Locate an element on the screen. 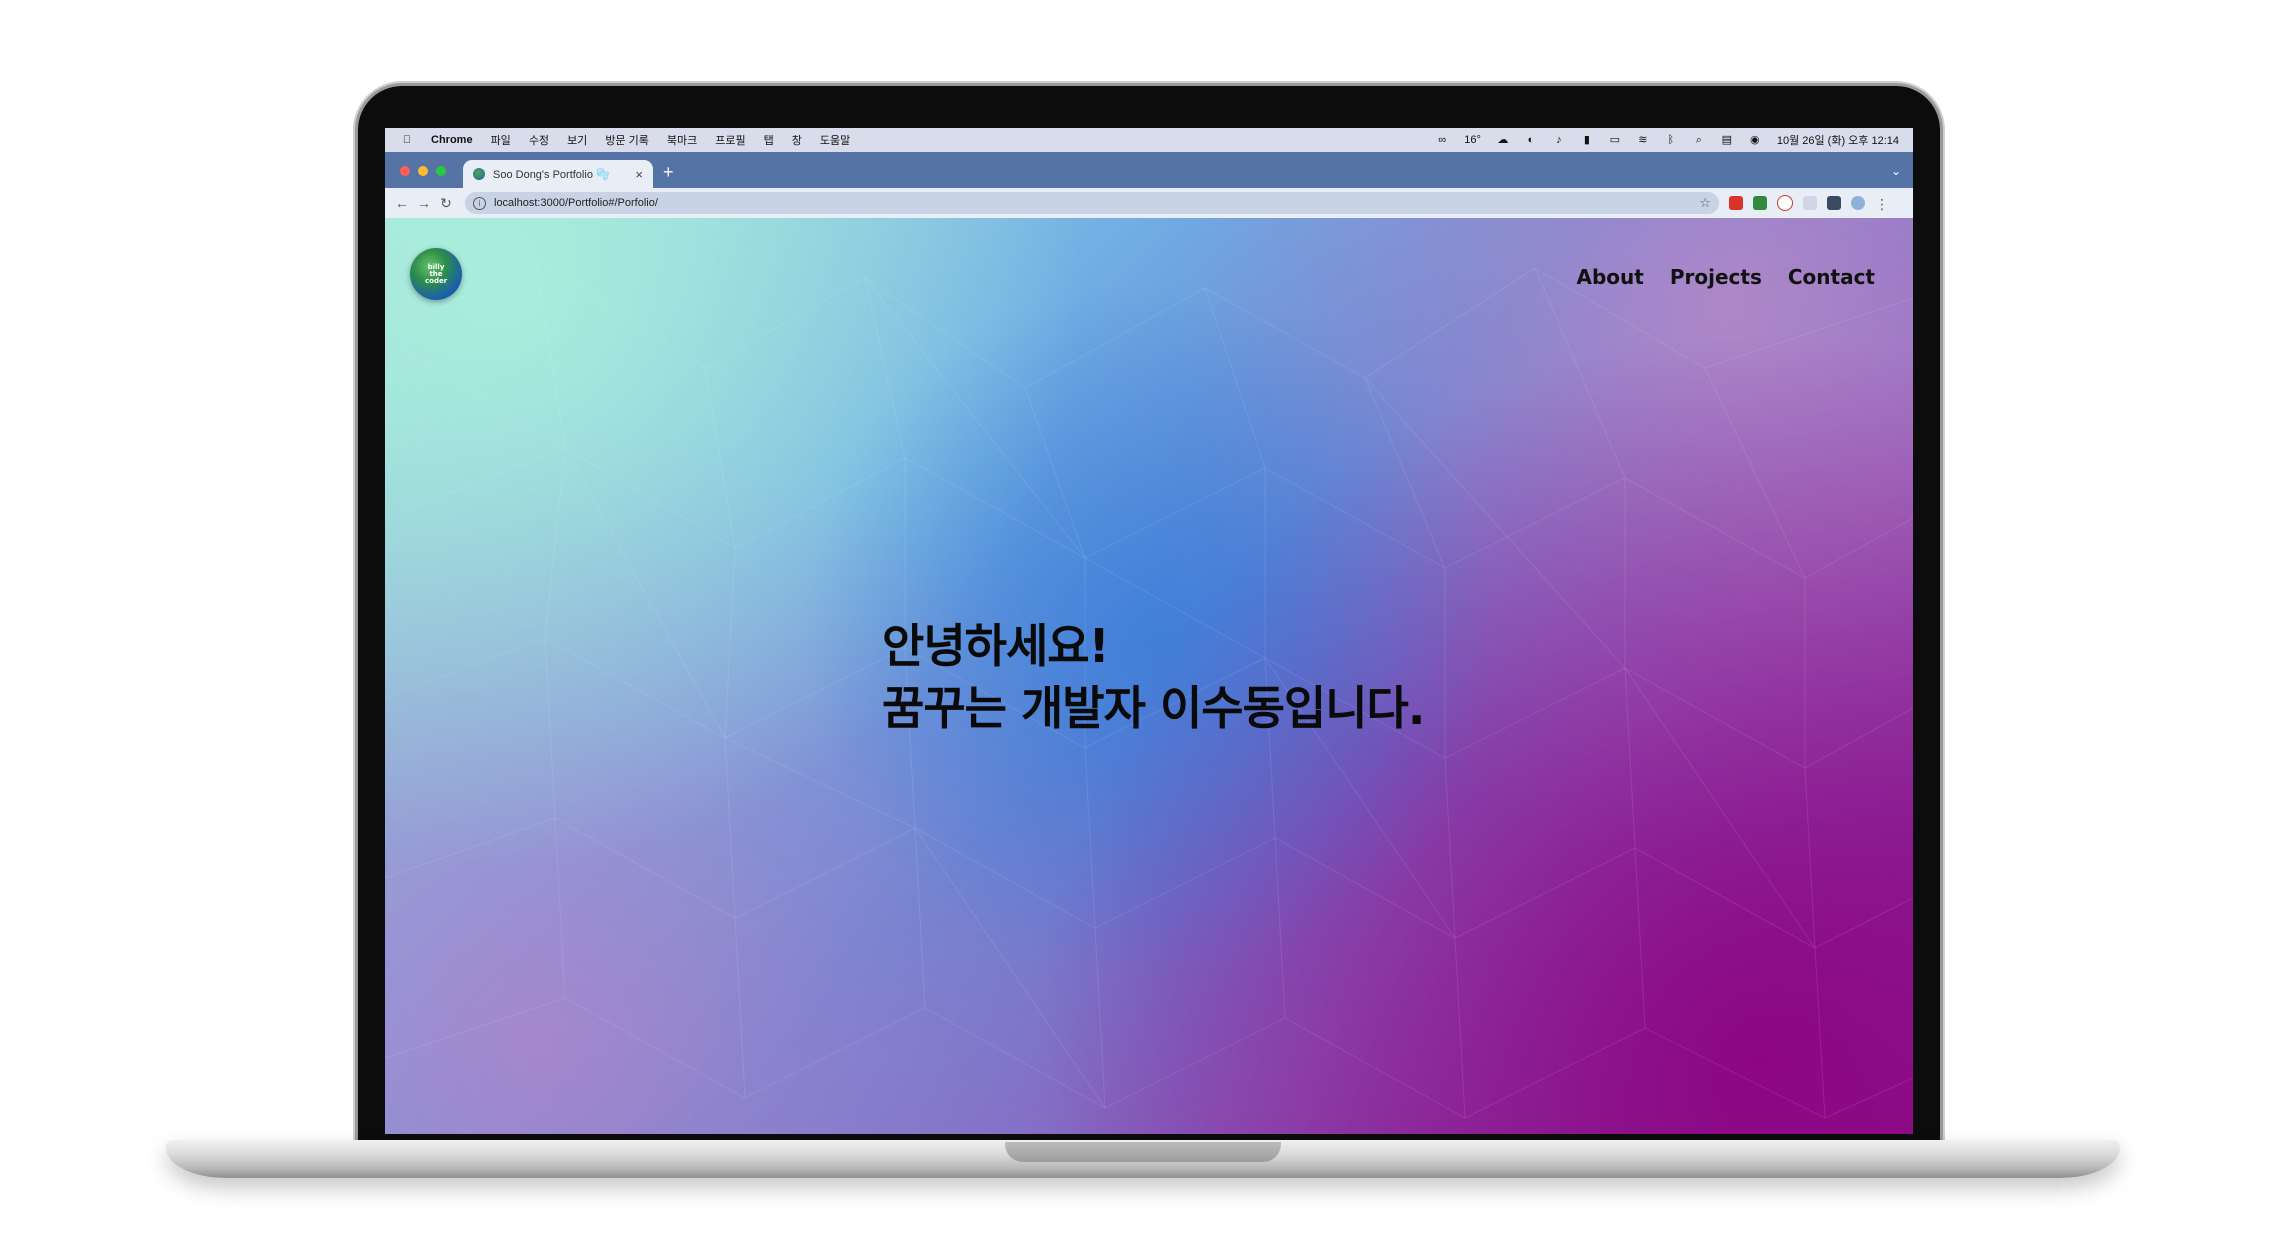  glasses-icon: ∞ is located at coordinates (1442, 140).